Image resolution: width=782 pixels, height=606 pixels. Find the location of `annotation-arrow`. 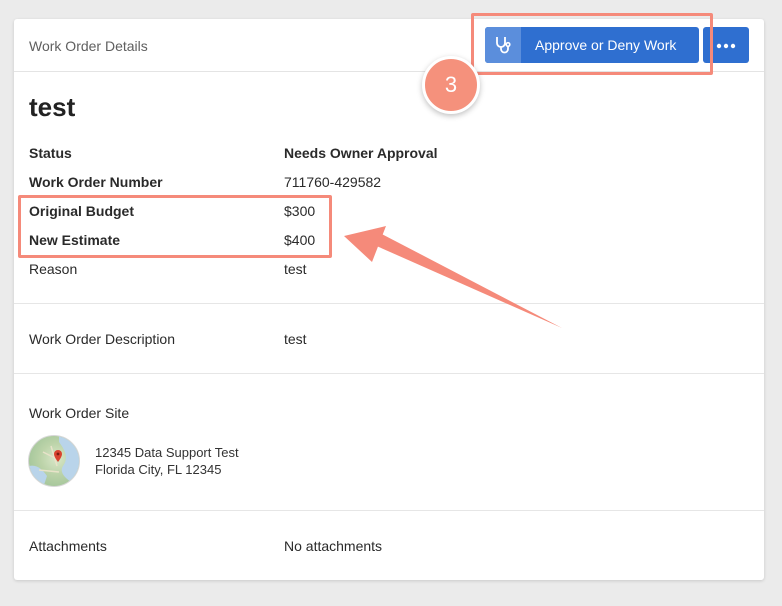

annotation-arrow is located at coordinates (453, 277).